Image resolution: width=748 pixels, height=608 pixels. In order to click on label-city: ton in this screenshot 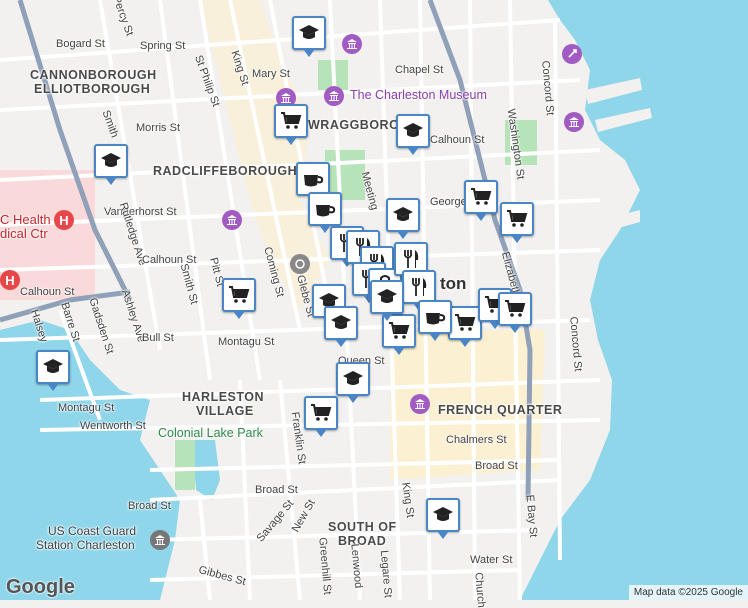, I will do `click(453, 283)`.